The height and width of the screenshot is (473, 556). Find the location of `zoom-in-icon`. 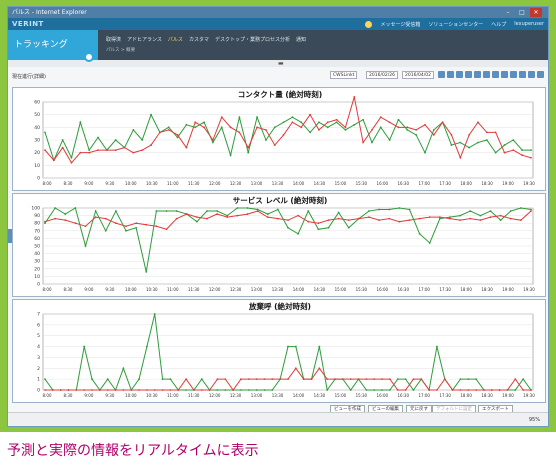

zoom-in-icon is located at coordinates (504, 74).